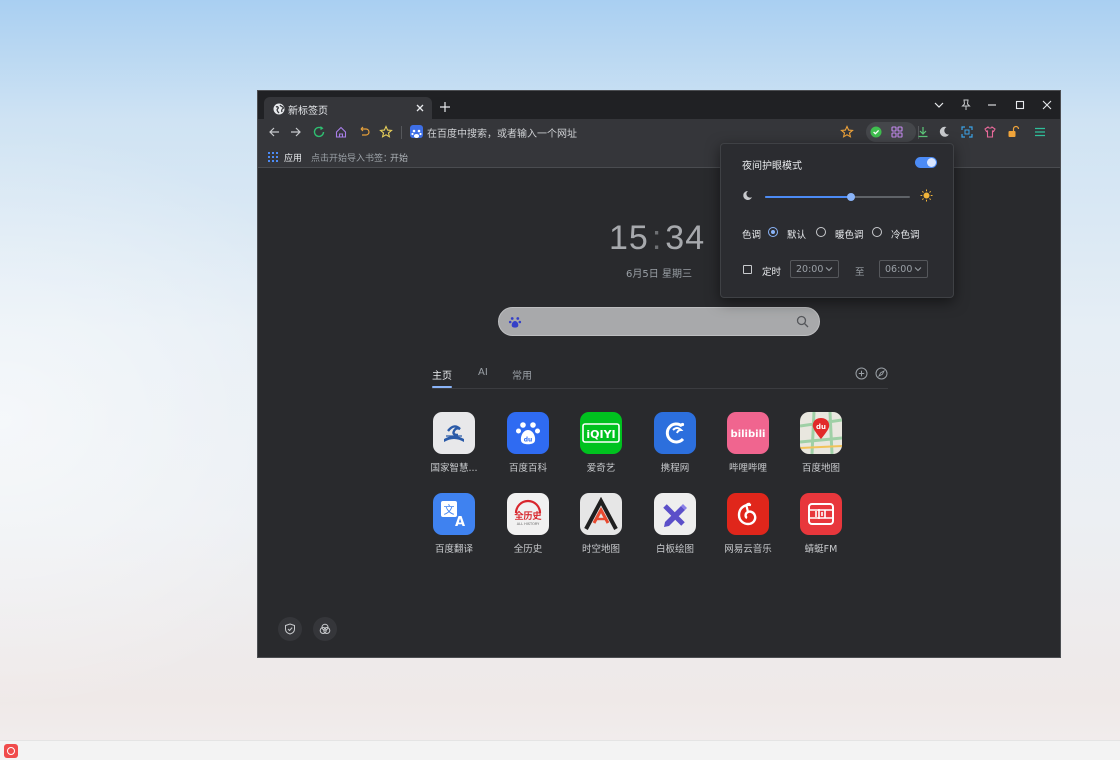  Describe the element at coordinates (629, 238) in the screenshot. I see `clock-hours: 15` at that location.